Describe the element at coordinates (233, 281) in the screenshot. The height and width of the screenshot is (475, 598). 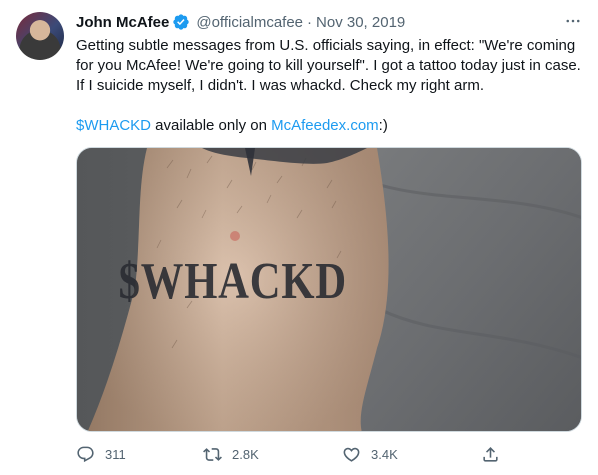
I see `tattoo-text: $WHACKD` at that location.